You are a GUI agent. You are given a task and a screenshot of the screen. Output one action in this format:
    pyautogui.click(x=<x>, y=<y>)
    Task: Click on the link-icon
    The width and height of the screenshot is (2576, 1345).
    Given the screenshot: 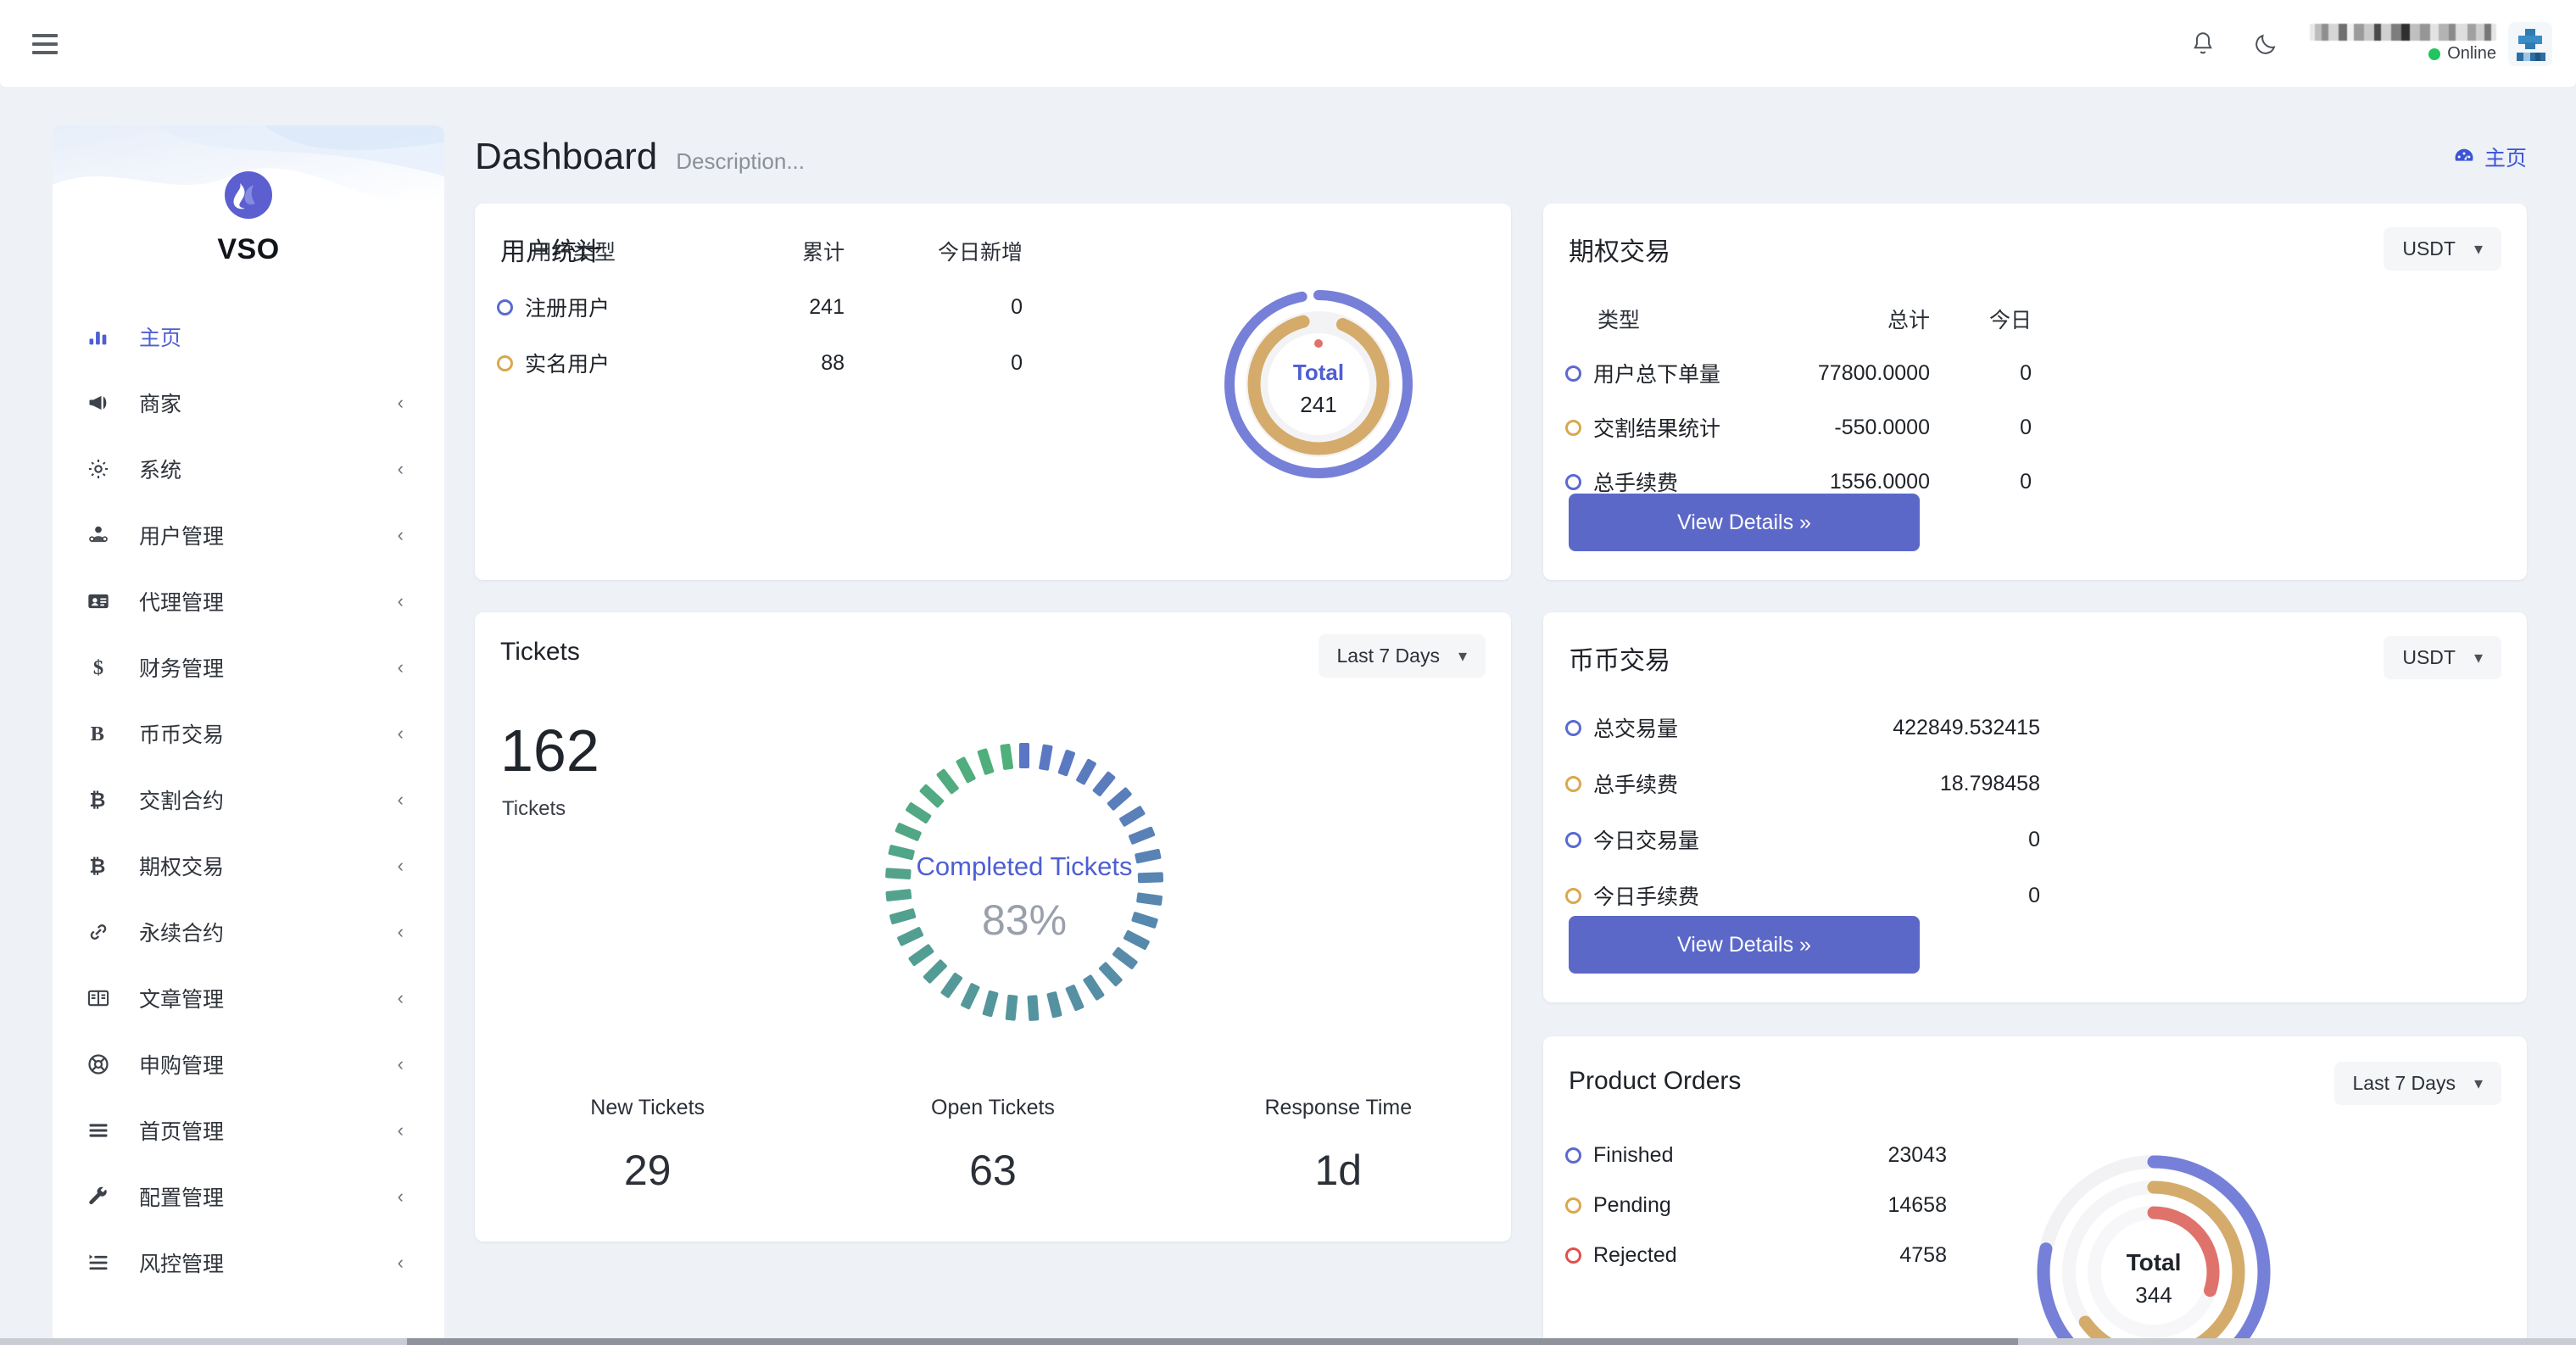 What is the action you would take?
    pyautogui.click(x=105, y=932)
    